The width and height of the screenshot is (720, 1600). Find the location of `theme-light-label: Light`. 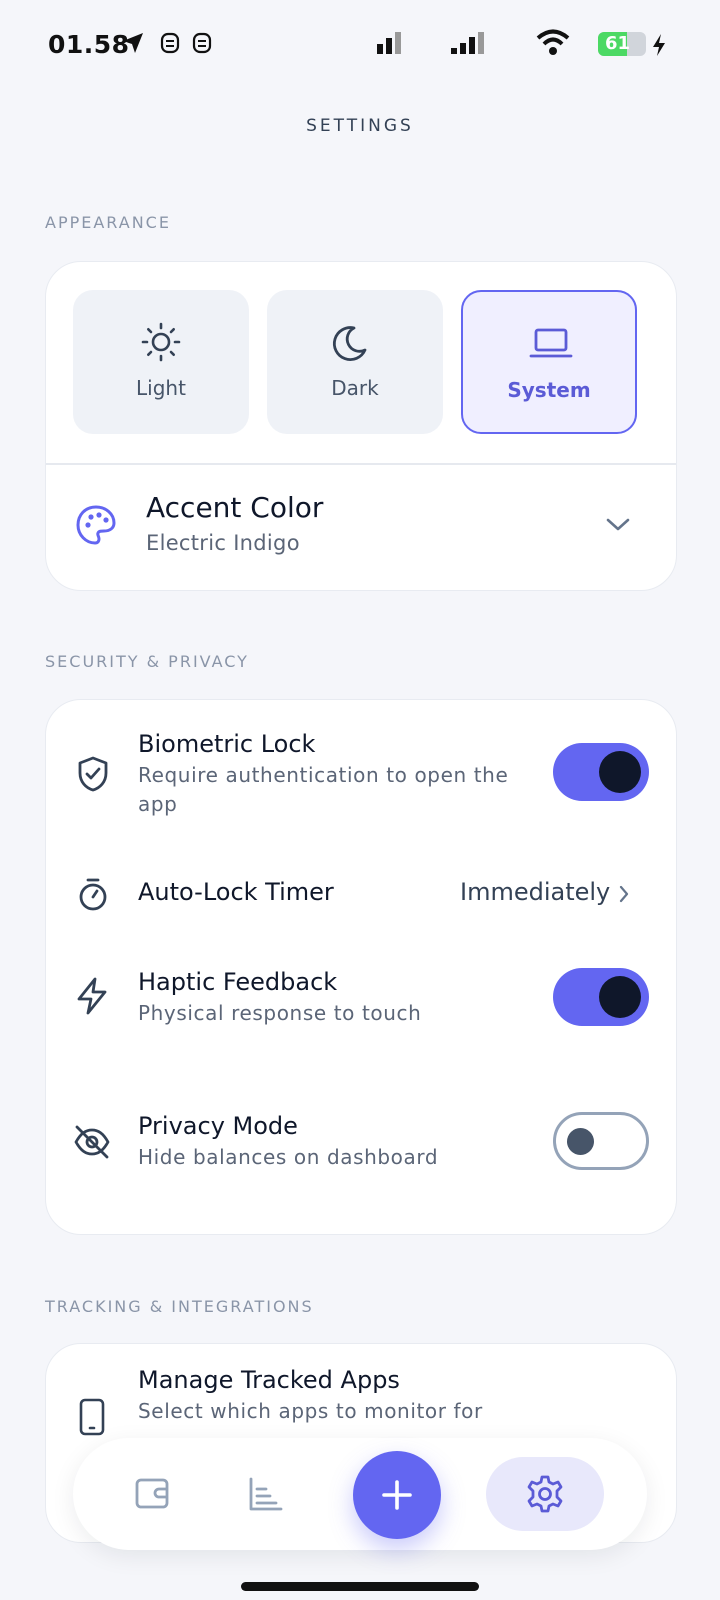

theme-light-label: Light is located at coordinates (161, 388).